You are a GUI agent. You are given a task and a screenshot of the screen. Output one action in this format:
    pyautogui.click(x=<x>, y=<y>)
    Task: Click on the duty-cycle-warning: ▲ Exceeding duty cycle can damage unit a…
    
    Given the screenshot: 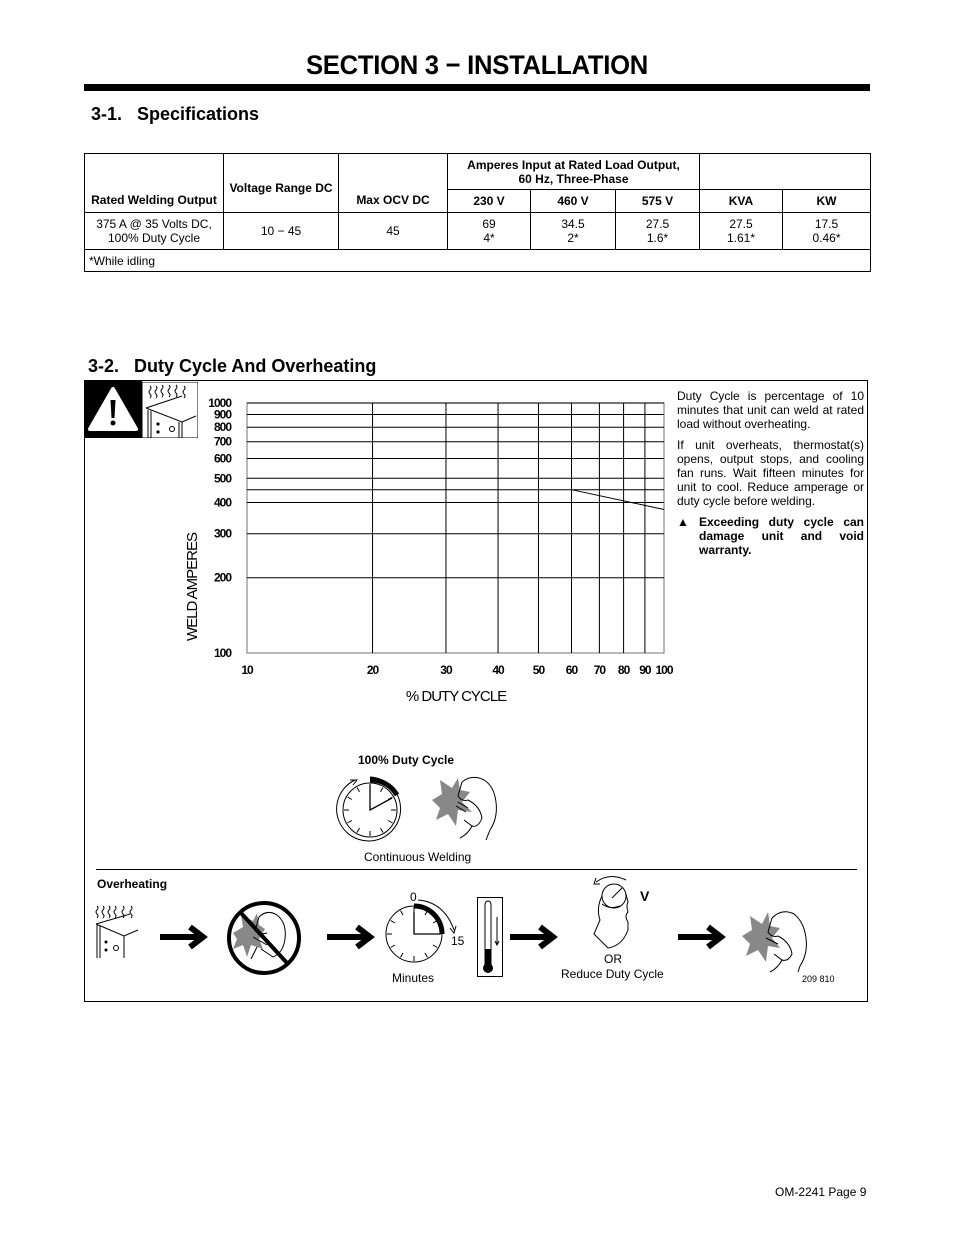 What is the action you would take?
    pyautogui.click(x=770, y=536)
    